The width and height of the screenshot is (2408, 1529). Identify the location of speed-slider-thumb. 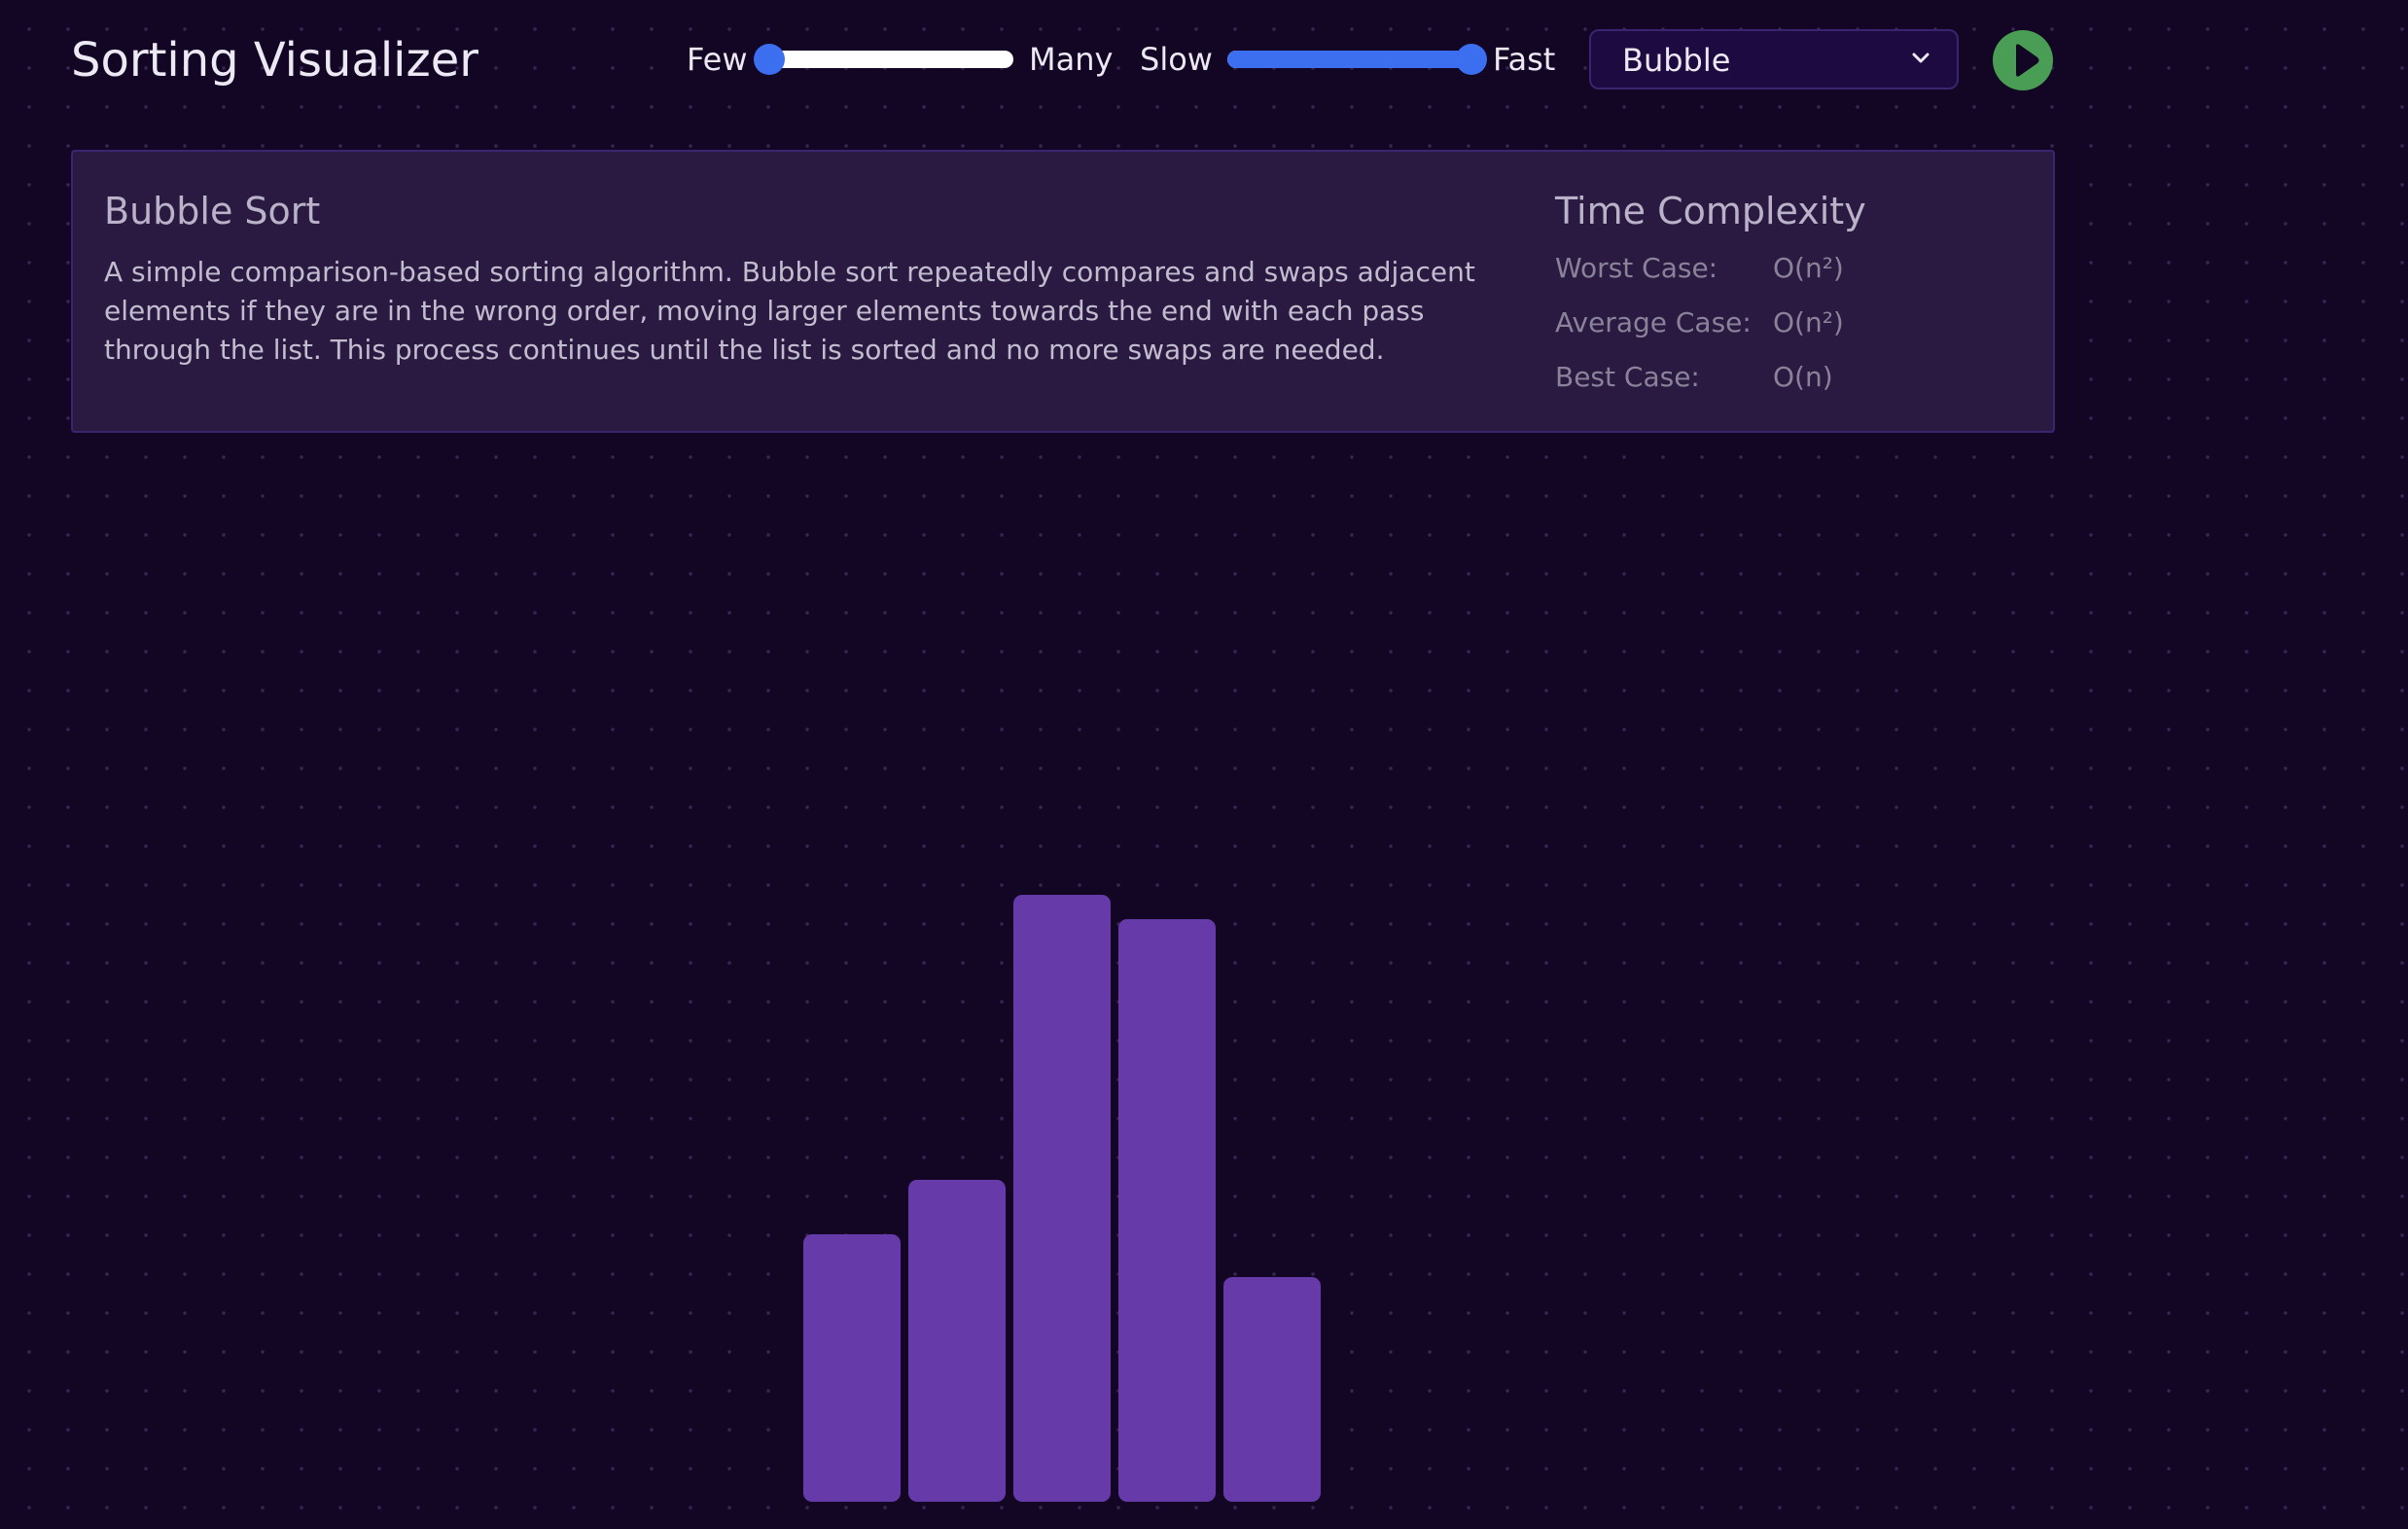
(1471, 59).